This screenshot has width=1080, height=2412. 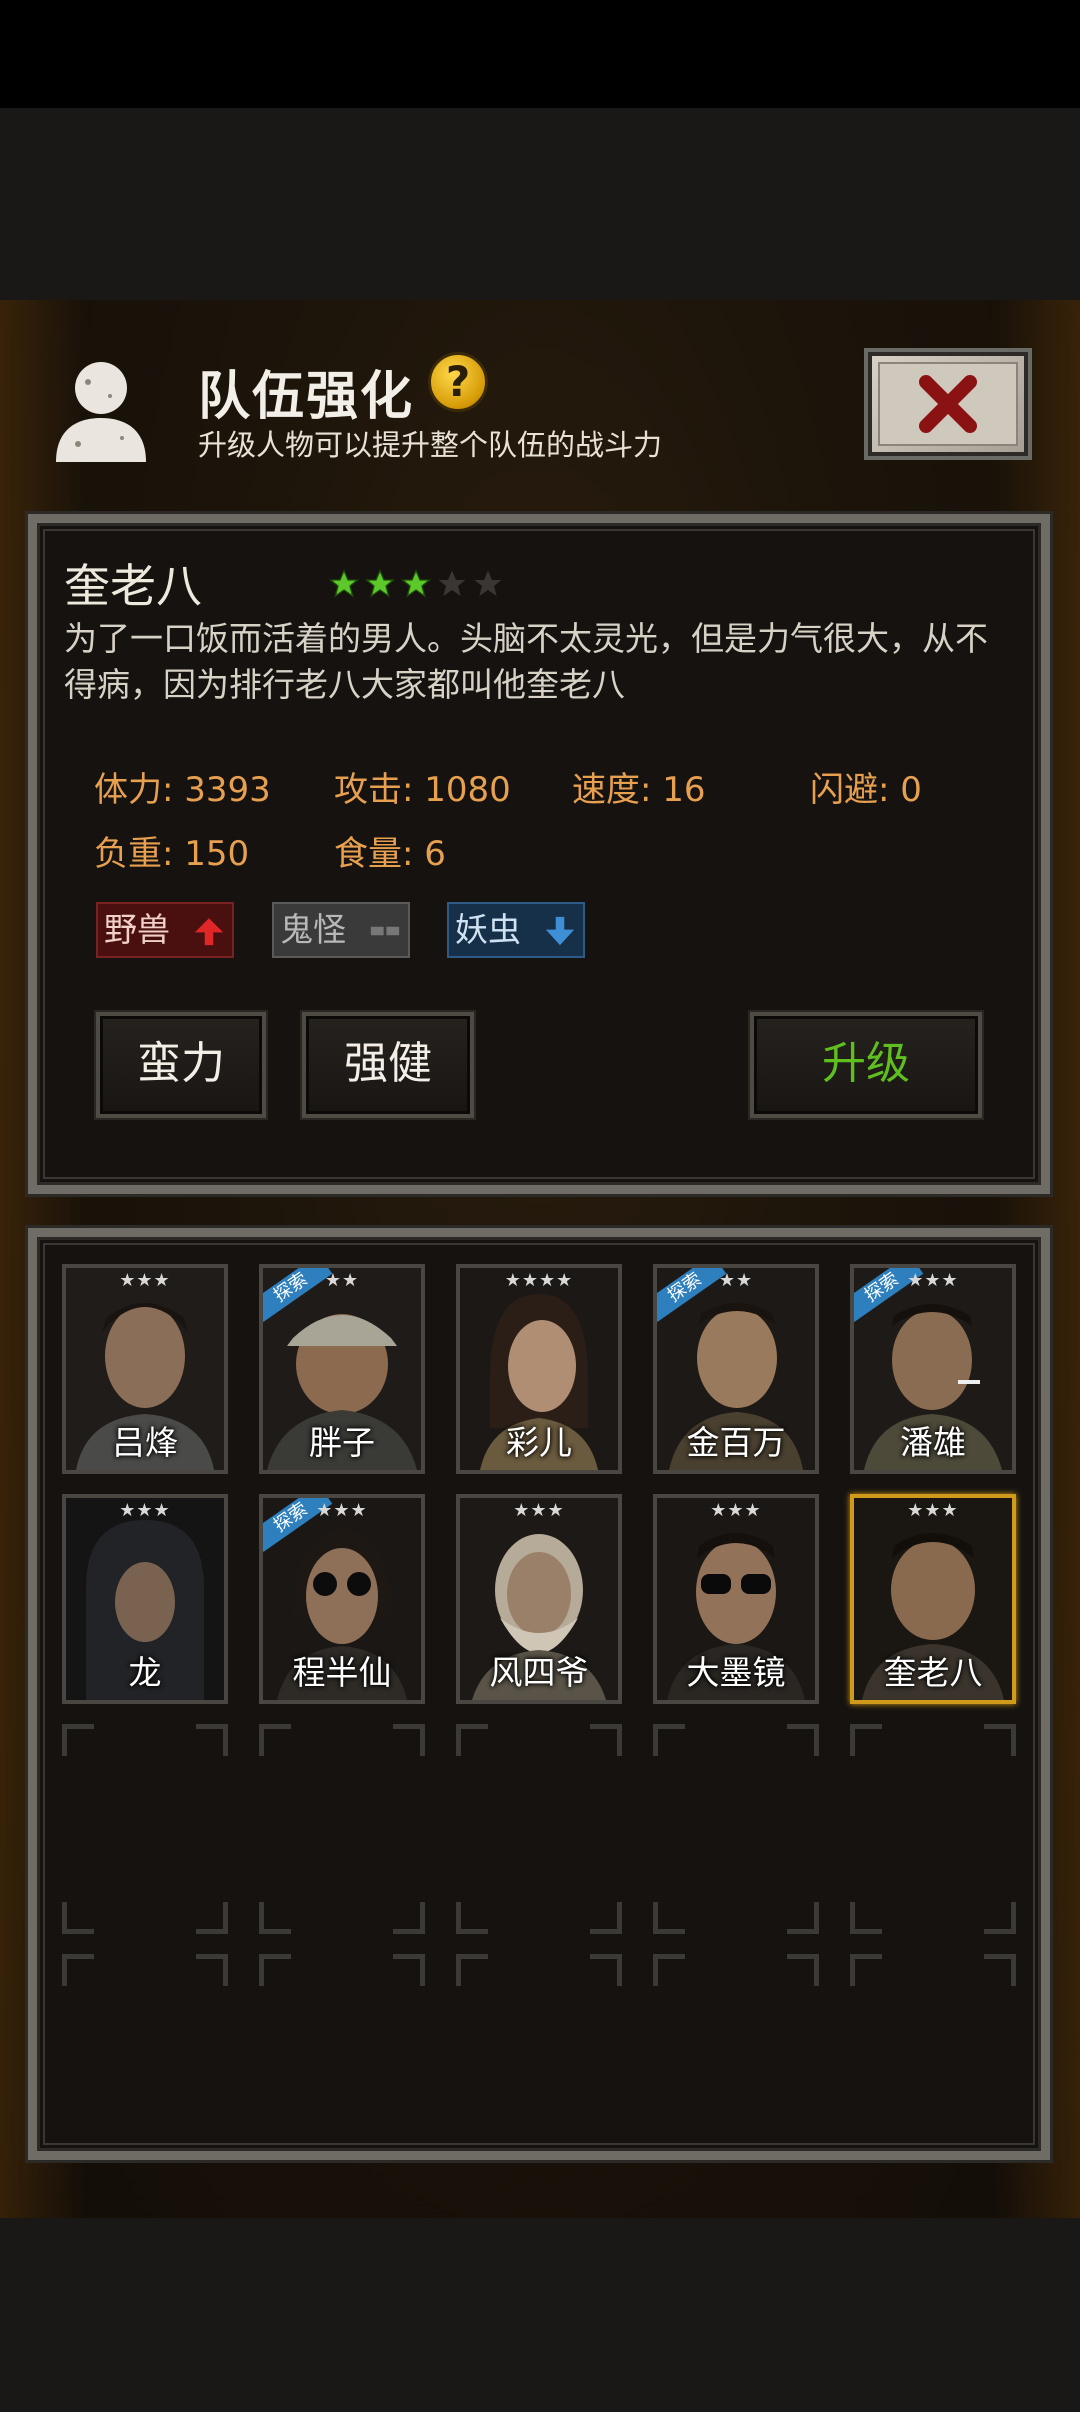 I want to click on top-letterbox, so click(x=540, y=204).